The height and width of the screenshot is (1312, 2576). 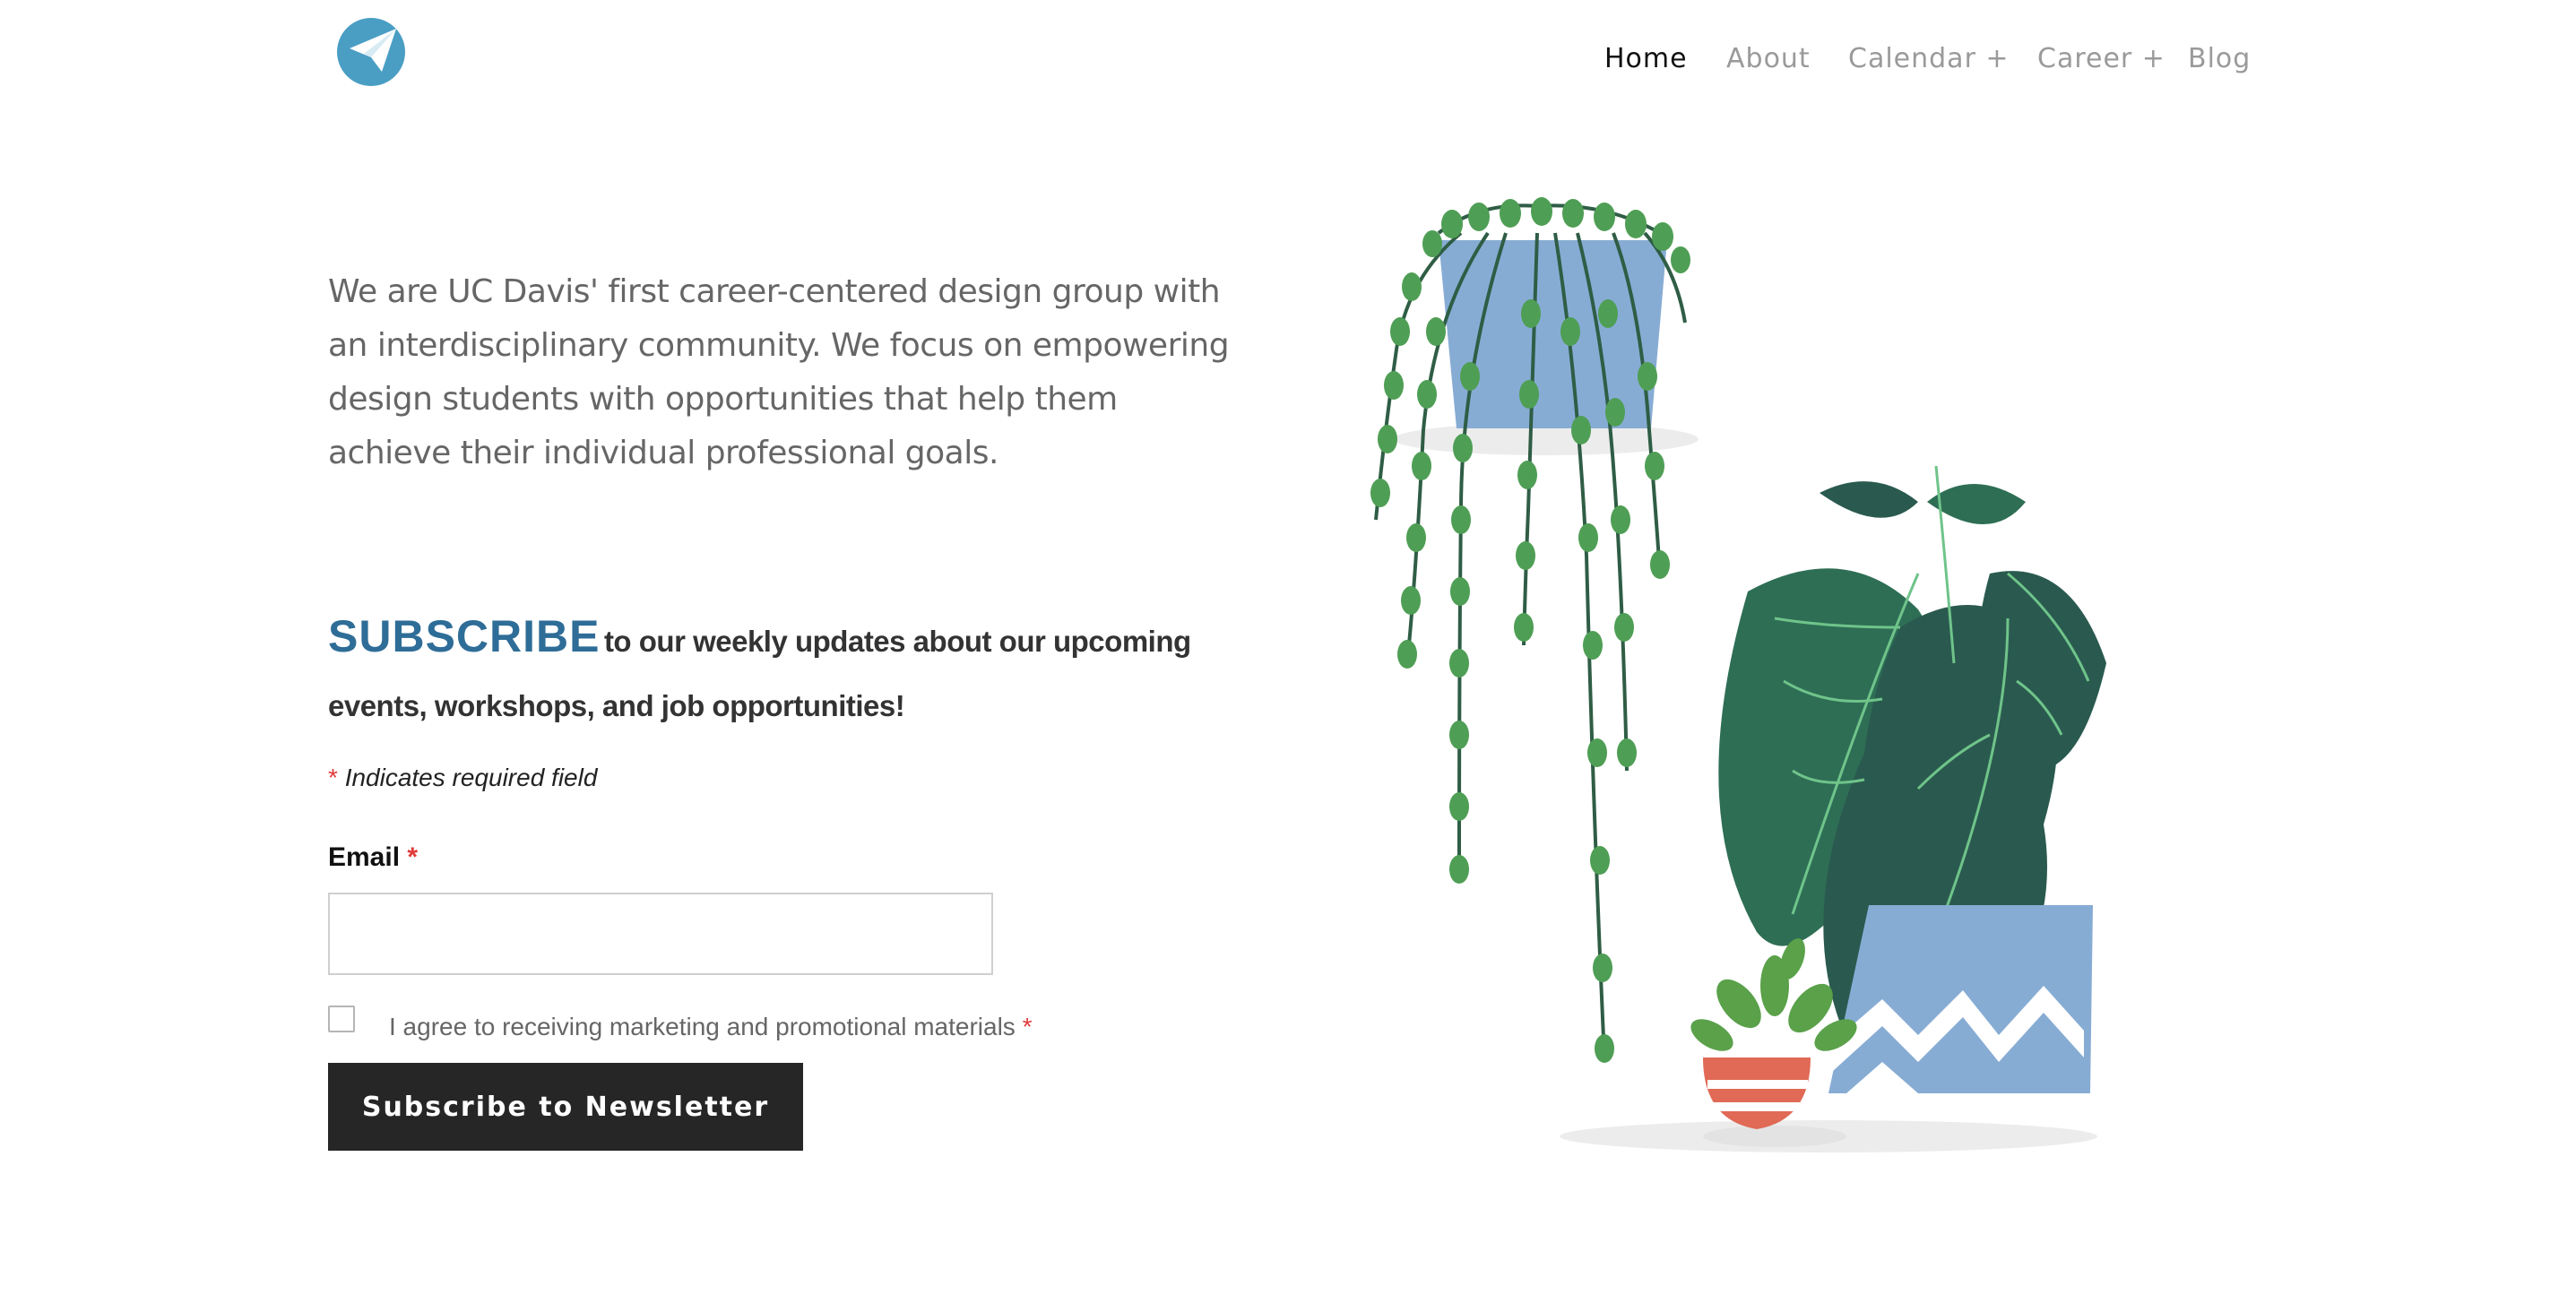 I want to click on nav-home: Home, so click(x=1646, y=59).